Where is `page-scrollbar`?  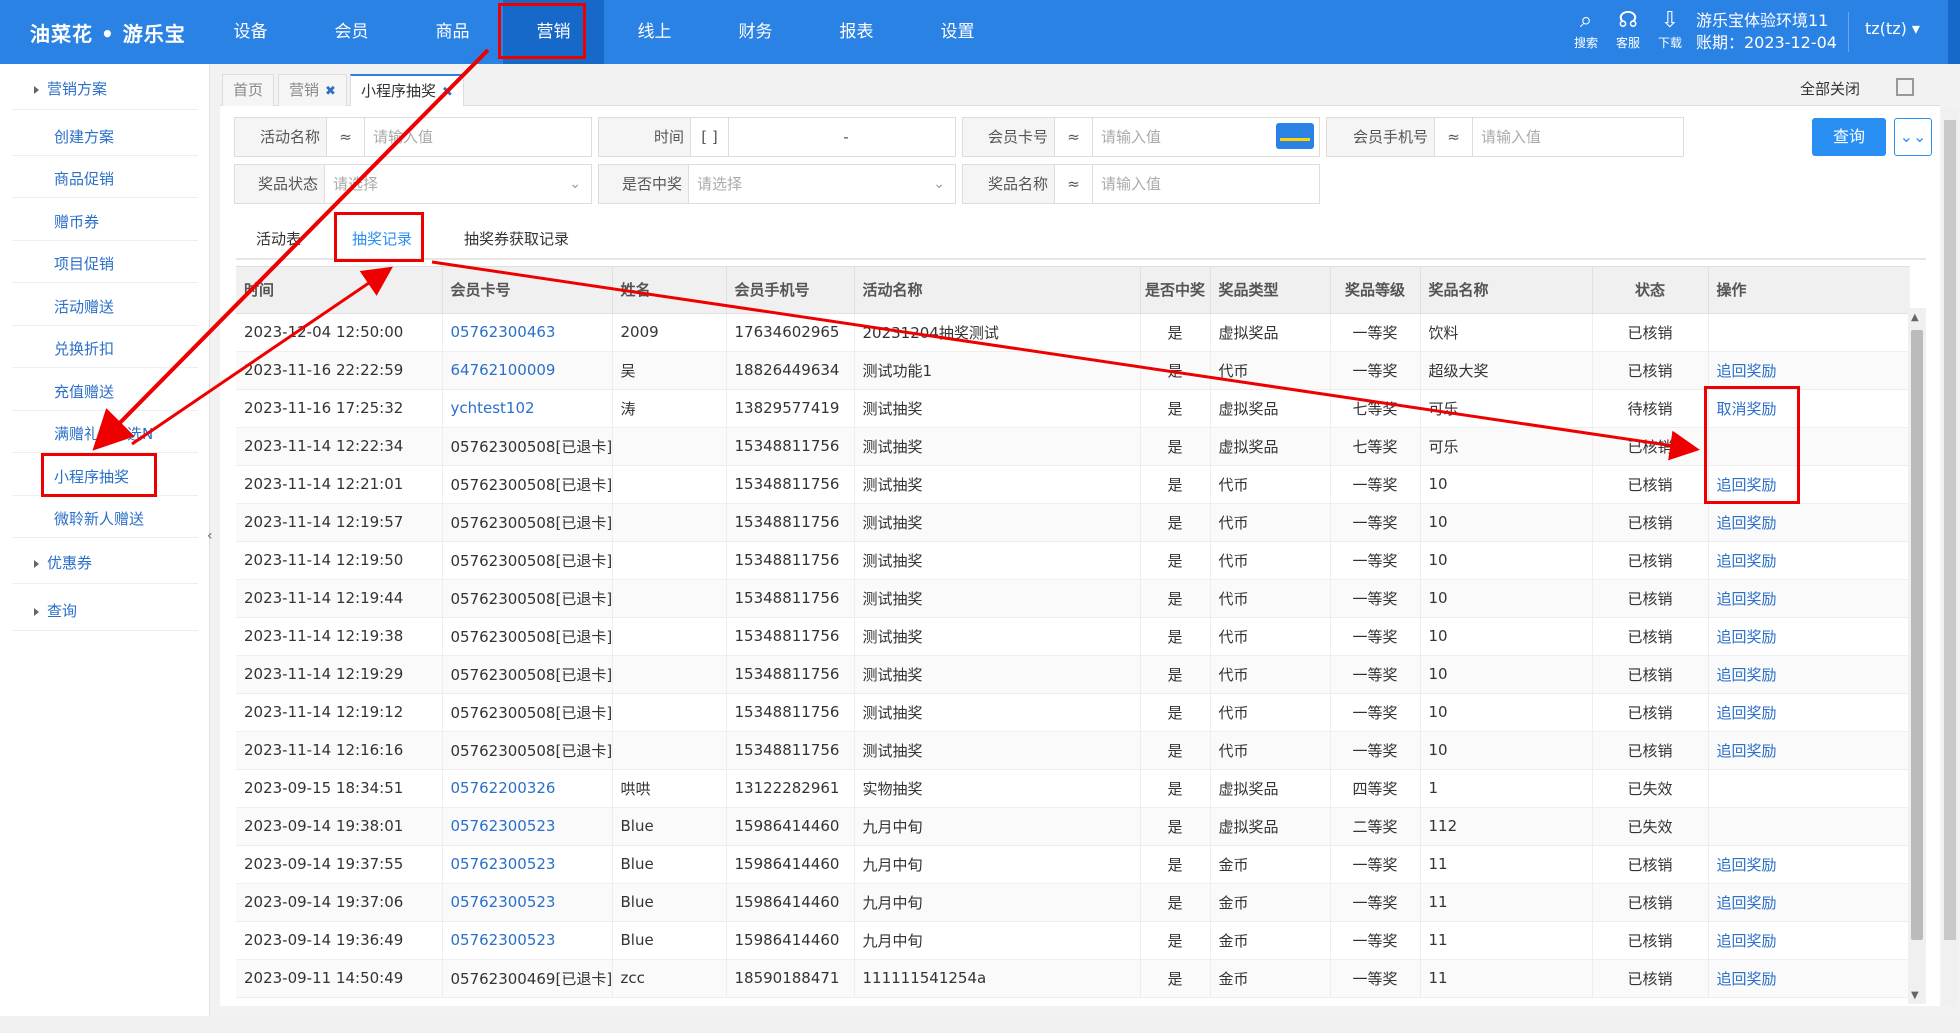
page-scrollbar is located at coordinates (1950, 557).